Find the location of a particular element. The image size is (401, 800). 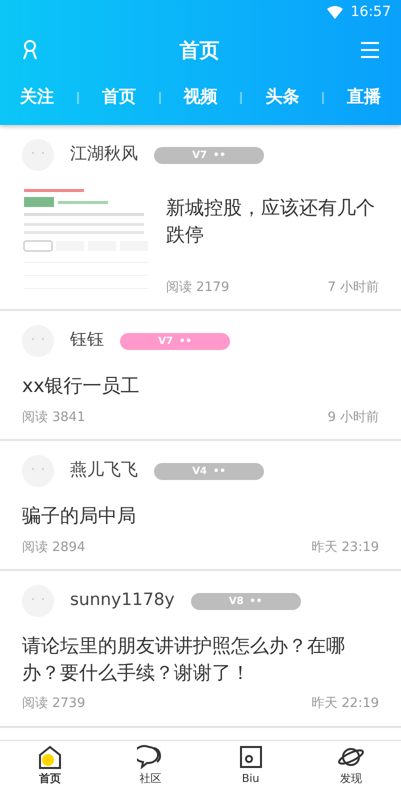

menu-icon is located at coordinates (370, 50).